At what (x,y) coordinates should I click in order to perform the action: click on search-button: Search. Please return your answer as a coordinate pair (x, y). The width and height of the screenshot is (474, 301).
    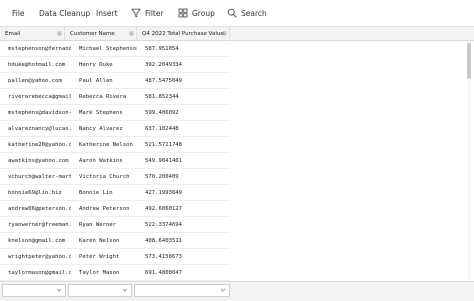
    Looking at the image, I should click on (247, 13).